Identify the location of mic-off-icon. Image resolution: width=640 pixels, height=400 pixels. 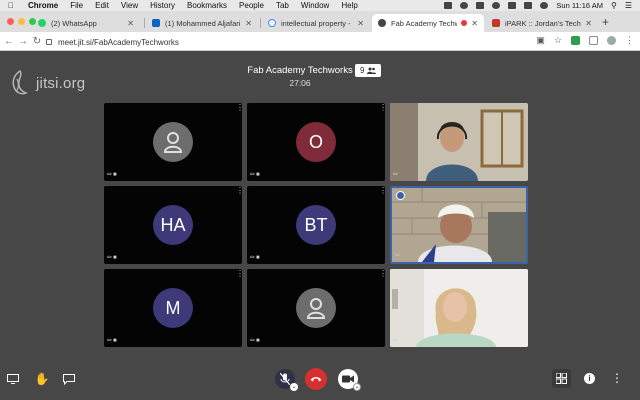
(285, 379).